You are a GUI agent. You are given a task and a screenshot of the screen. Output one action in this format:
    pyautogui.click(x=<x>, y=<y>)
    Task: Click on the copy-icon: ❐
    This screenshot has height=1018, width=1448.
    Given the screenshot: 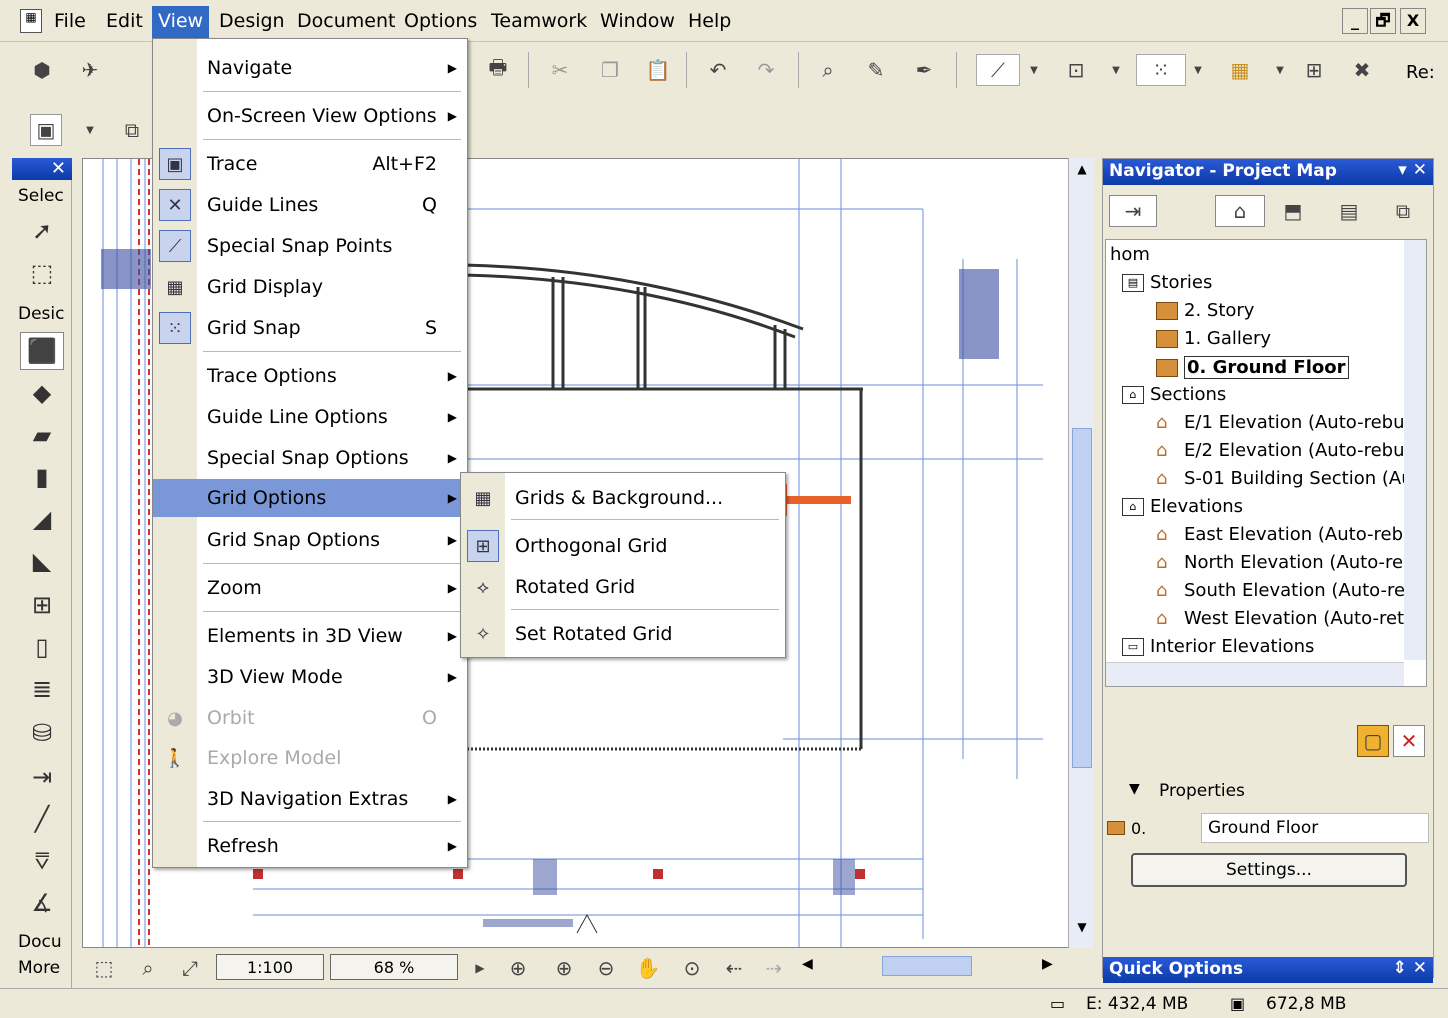 What is the action you would take?
    pyautogui.click(x=610, y=70)
    